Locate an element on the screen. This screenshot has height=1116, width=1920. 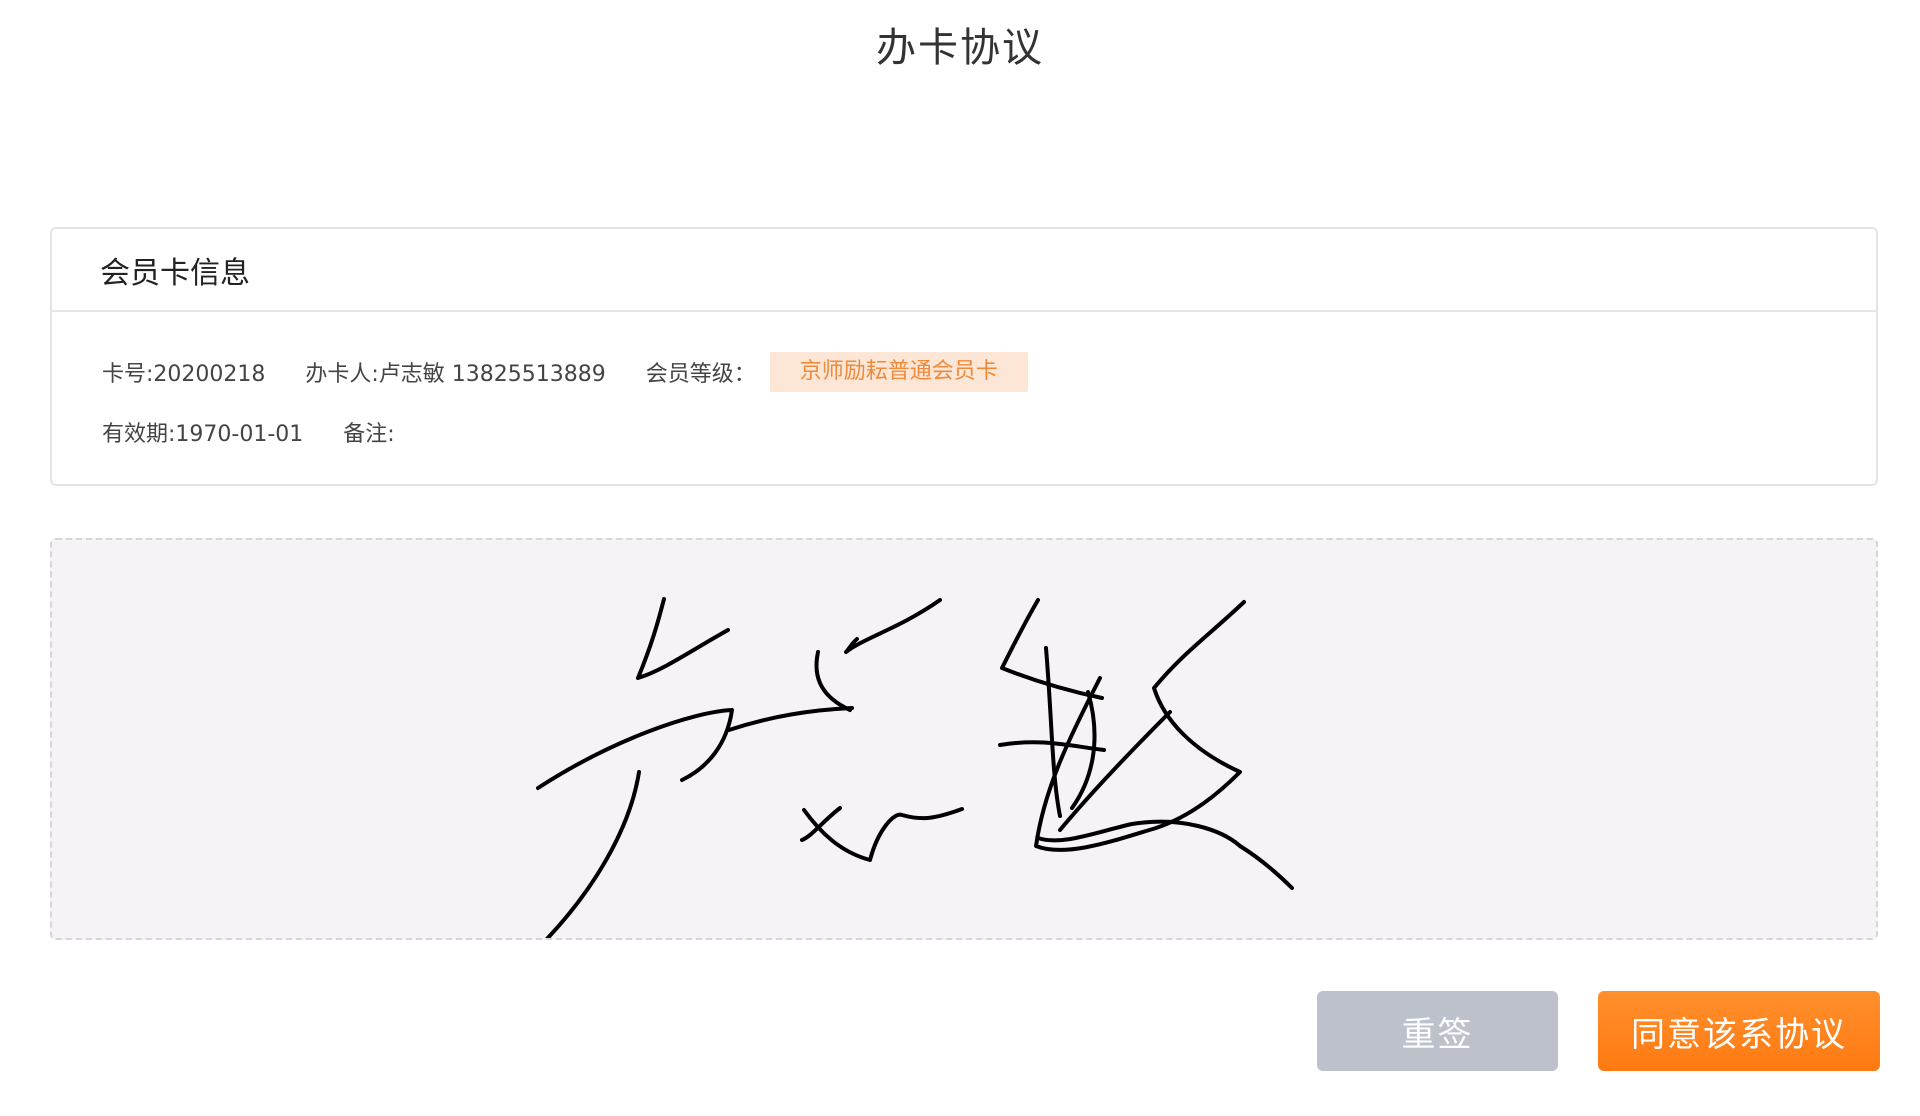
resign-button: 重签 is located at coordinates (1437, 1031).